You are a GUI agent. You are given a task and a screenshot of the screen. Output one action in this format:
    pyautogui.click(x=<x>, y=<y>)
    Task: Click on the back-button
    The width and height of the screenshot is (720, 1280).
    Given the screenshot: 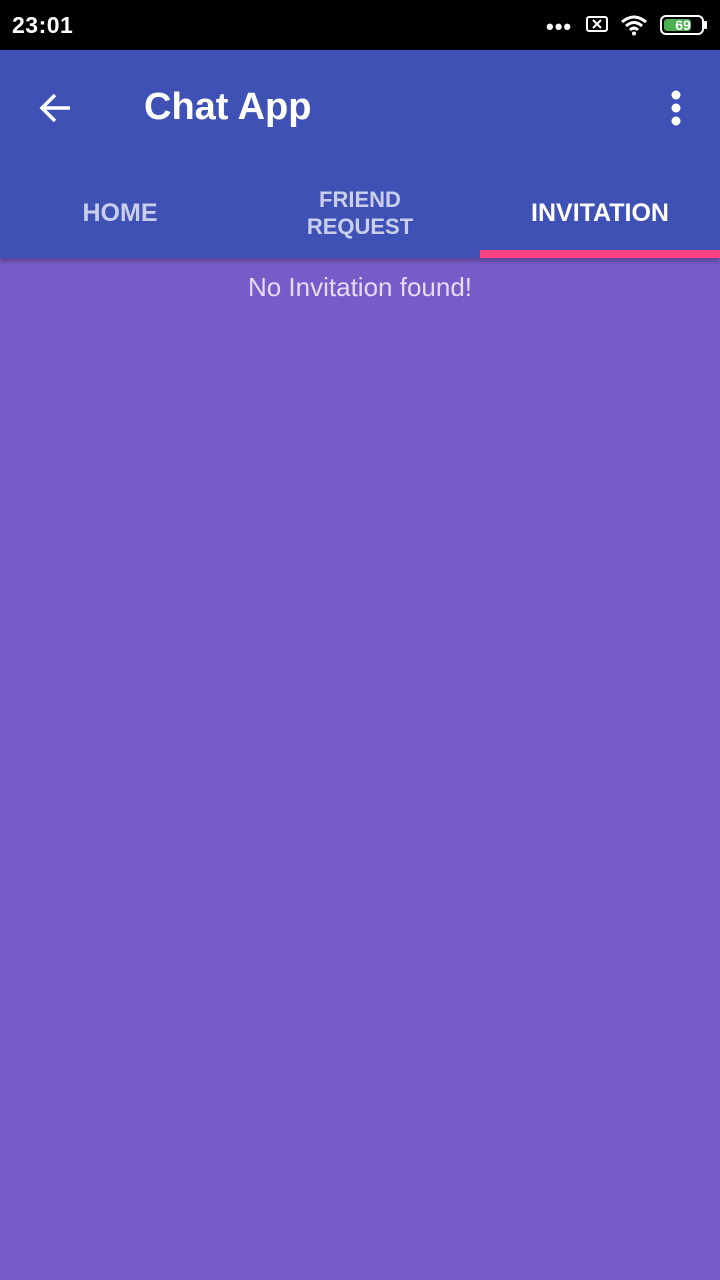 What is the action you would take?
    pyautogui.click(x=56, y=108)
    